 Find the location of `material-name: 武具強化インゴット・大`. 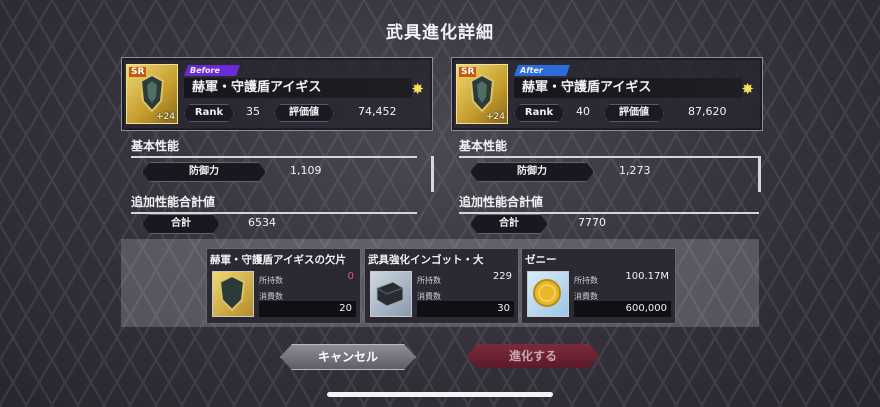

material-name: 武具強化インゴット・大 is located at coordinates (426, 260).